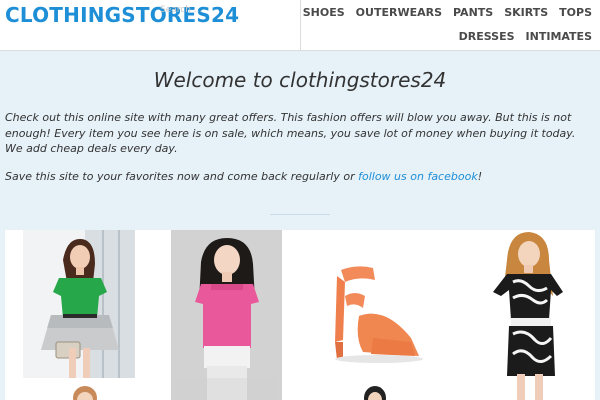  I want to click on product-print-dress, so click(523, 315).